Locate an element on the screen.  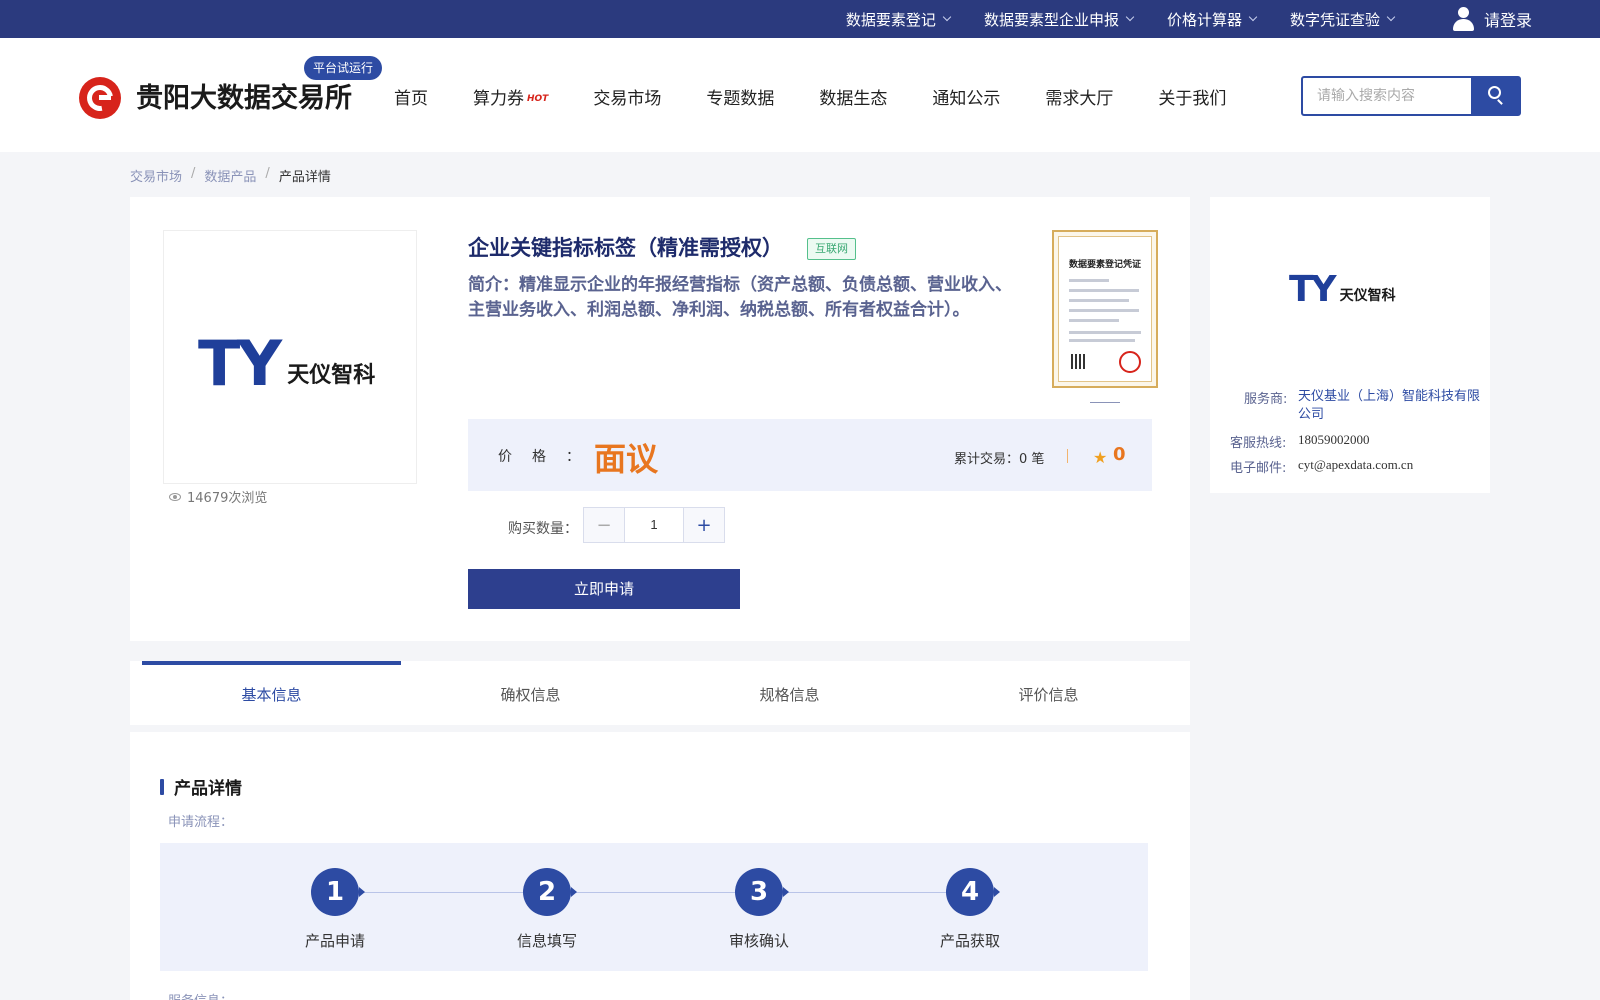
transaction-count: 累计交易：0 笔 is located at coordinates (999, 459).